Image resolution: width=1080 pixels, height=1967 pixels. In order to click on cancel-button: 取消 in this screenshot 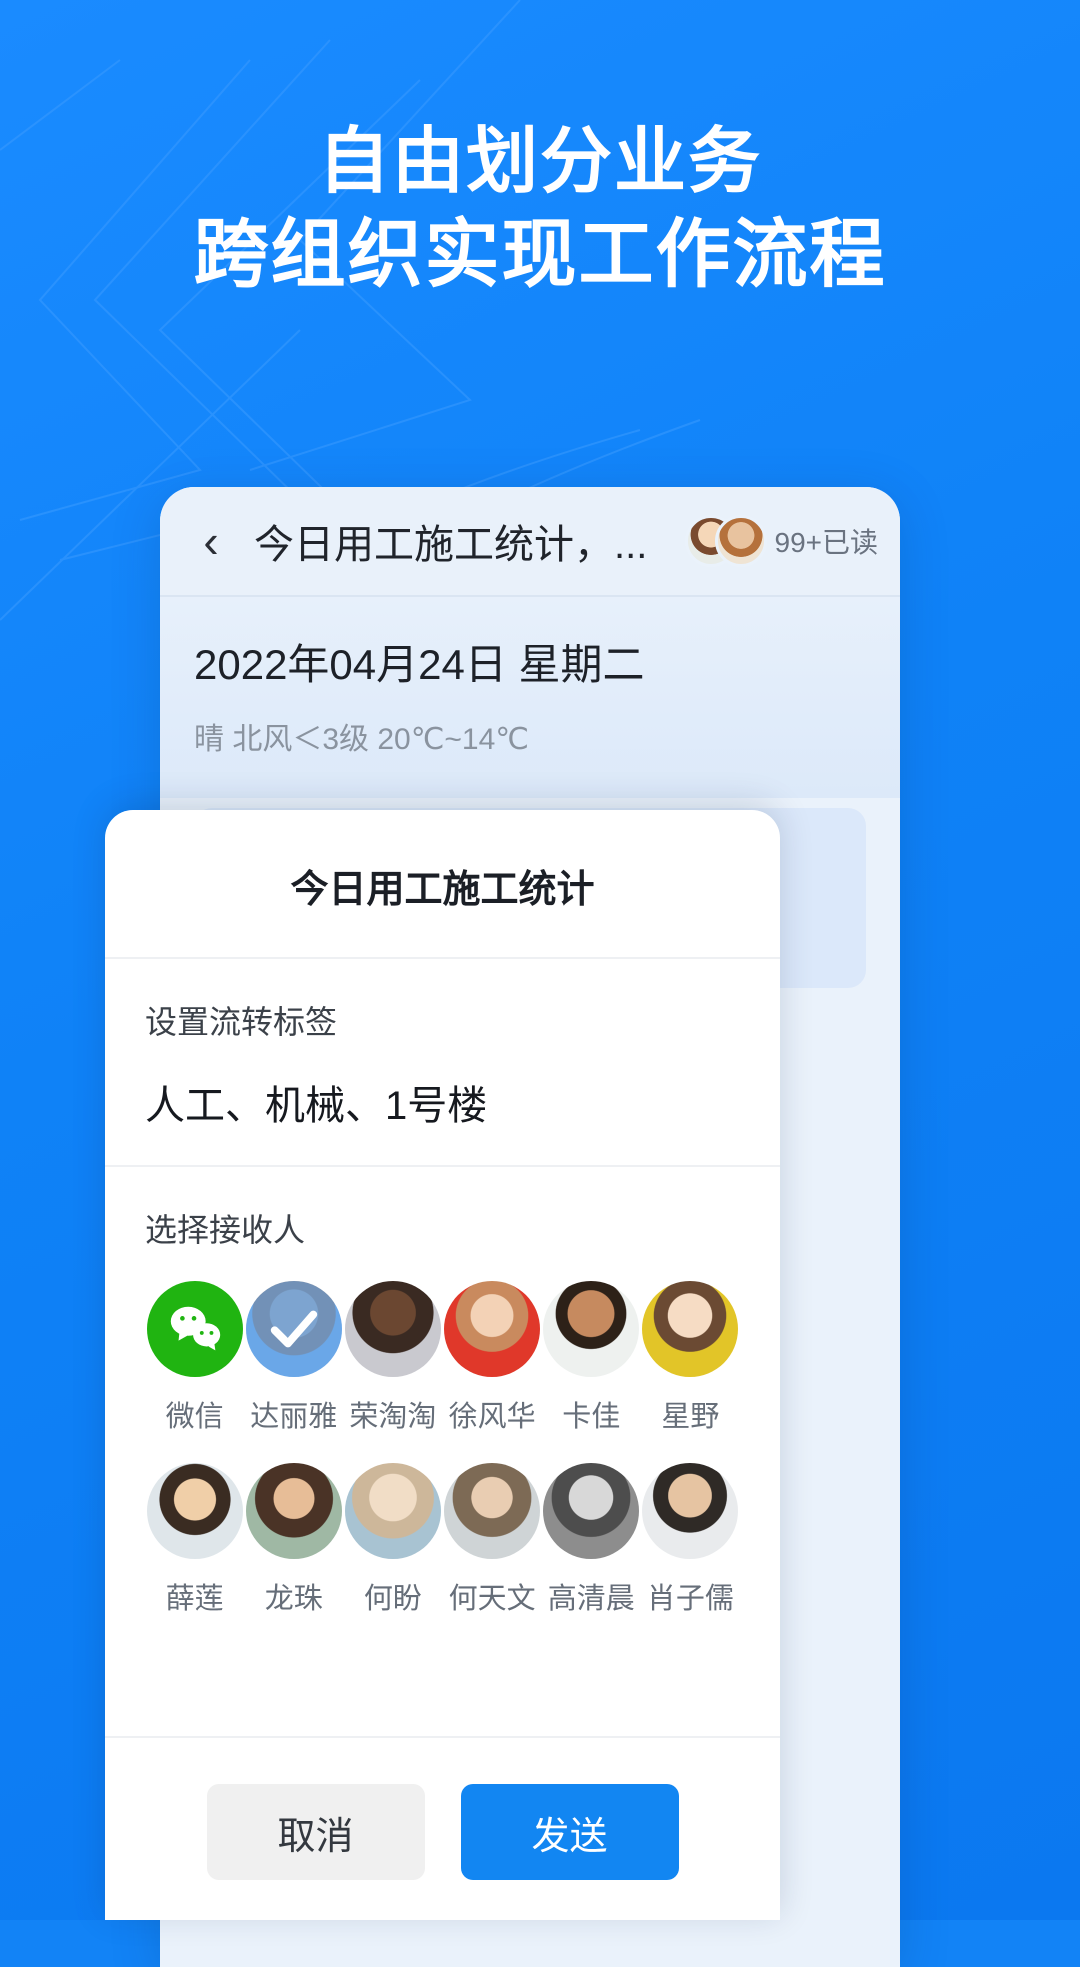, I will do `click(315, 1832)`.